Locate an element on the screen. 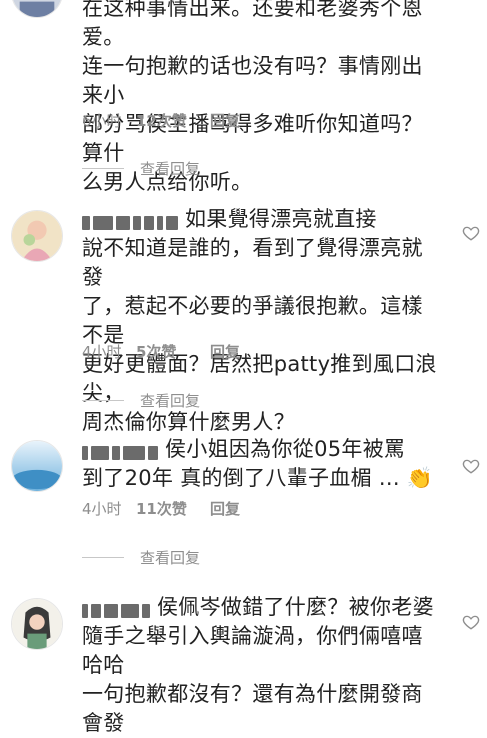  comment-meta: 6小时 12次赞 回复 is located at coordinates (161, 120).